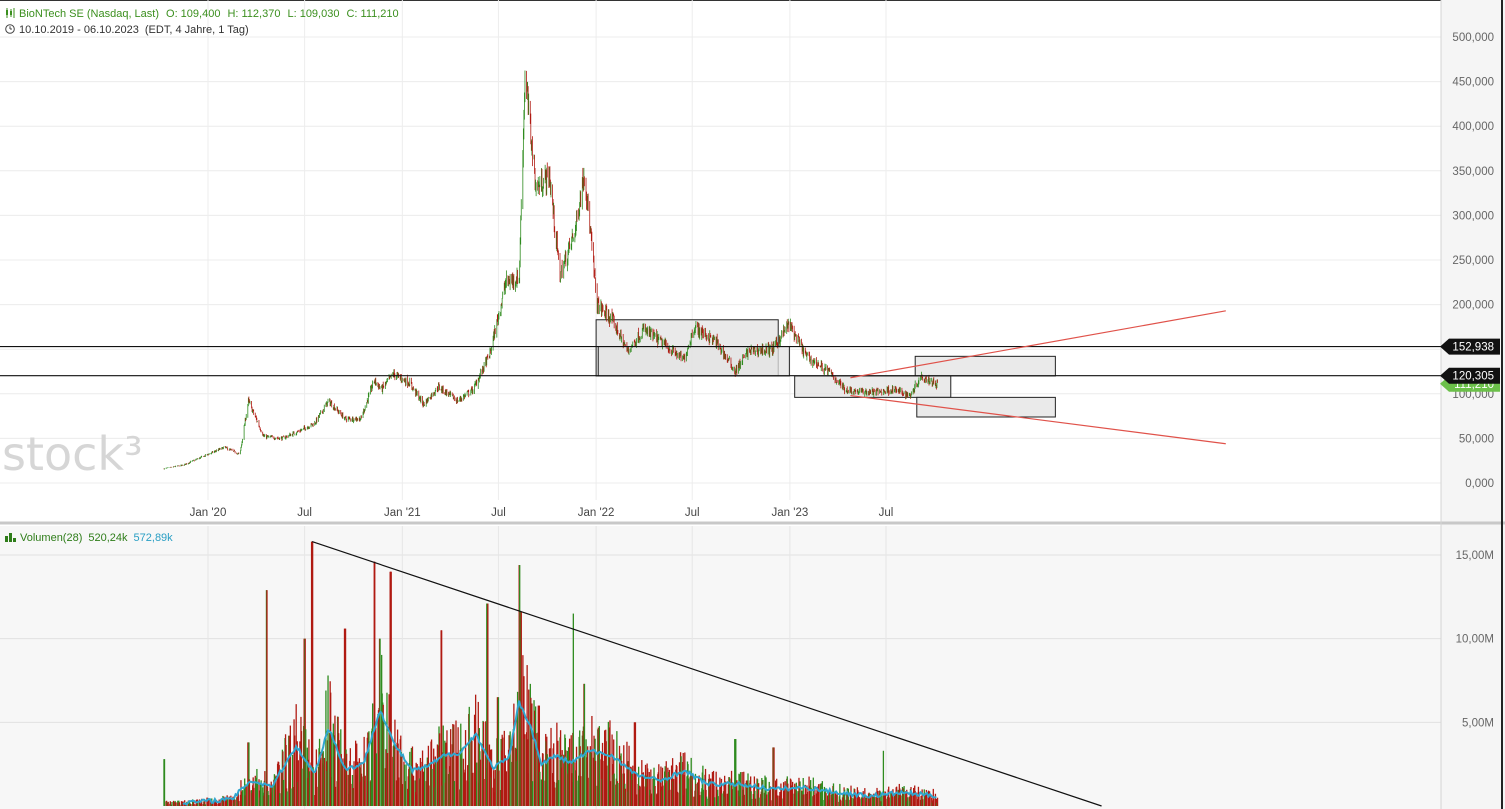 The image size is (1505, 809). What do you see at coordinates (153, 538) in the screenshot?
I see `volume-ma-value: 572,89k` at bounding box center [153, 538].